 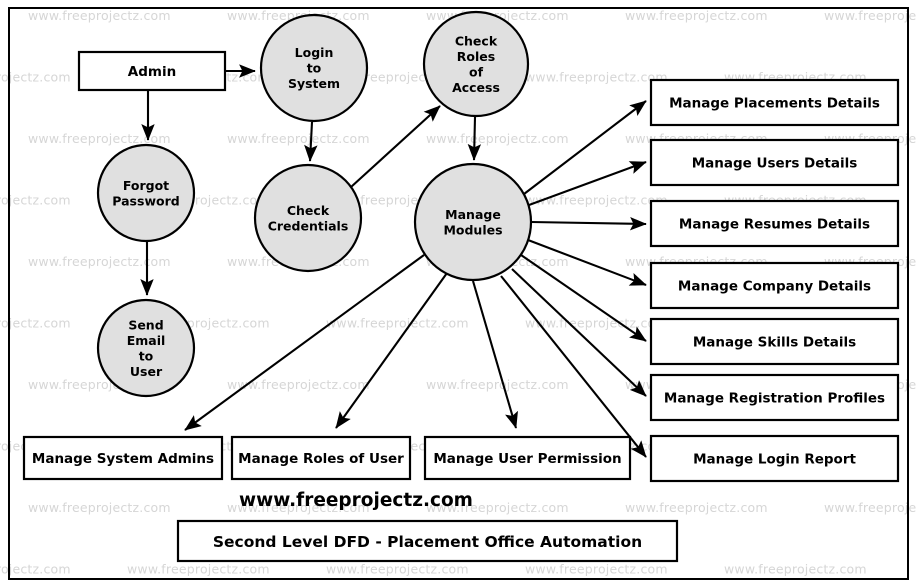 What do you see at coordinates (314, 52) in the screenshot?
I see `login-to-system-label: Login` at bounding box center [314, 52].